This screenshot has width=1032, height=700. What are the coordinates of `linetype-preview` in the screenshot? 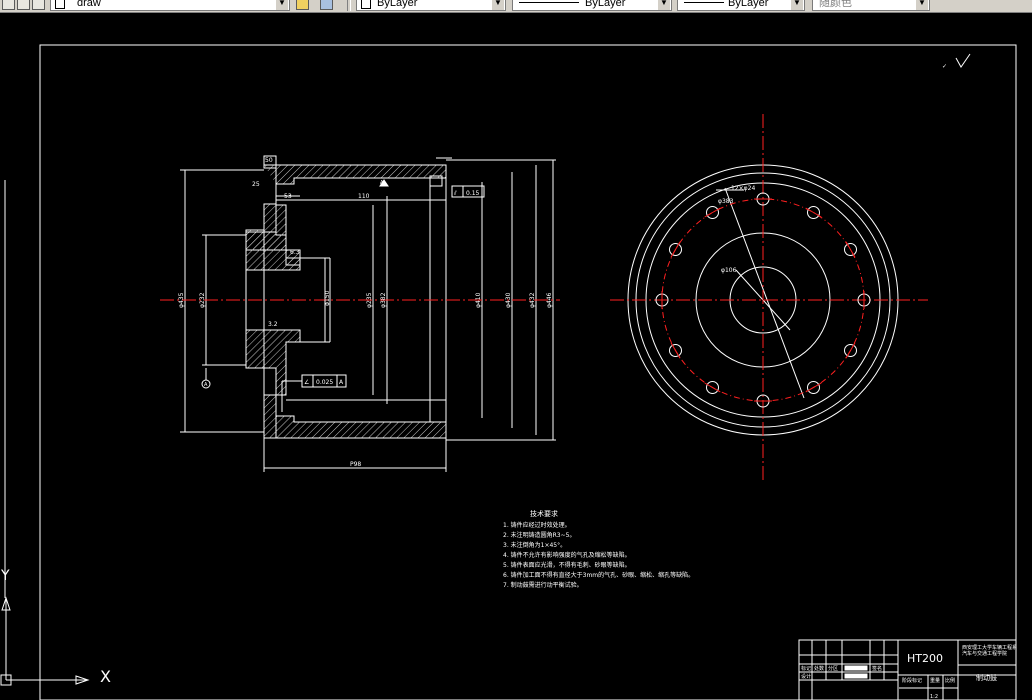 It's located at (549, 2).